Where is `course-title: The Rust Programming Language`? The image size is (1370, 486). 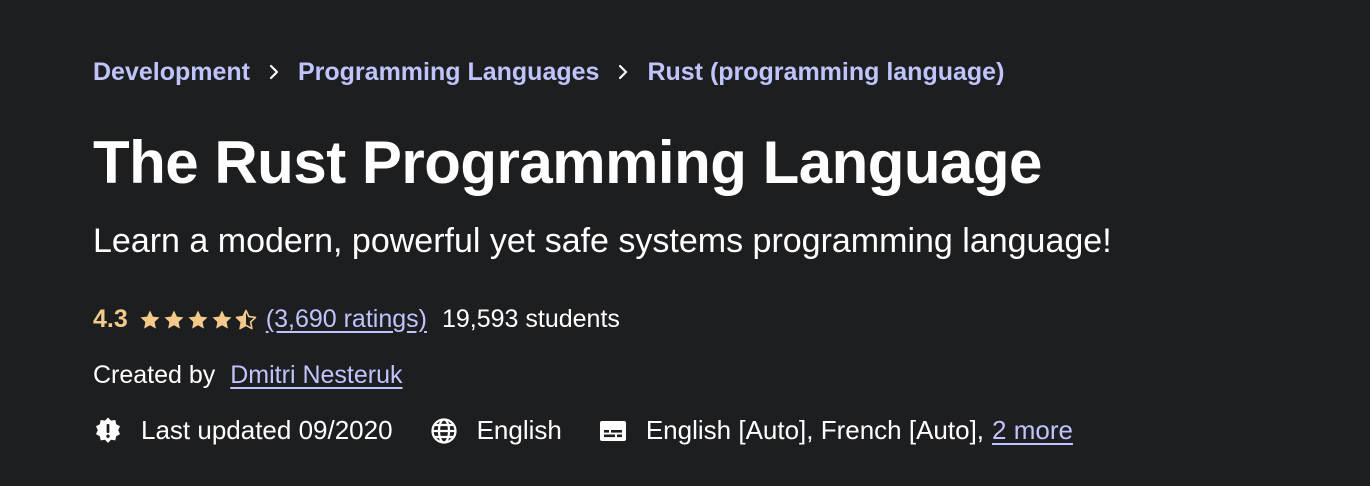
course-title: The Rust Programming Language is located at coordinates (567, 162).